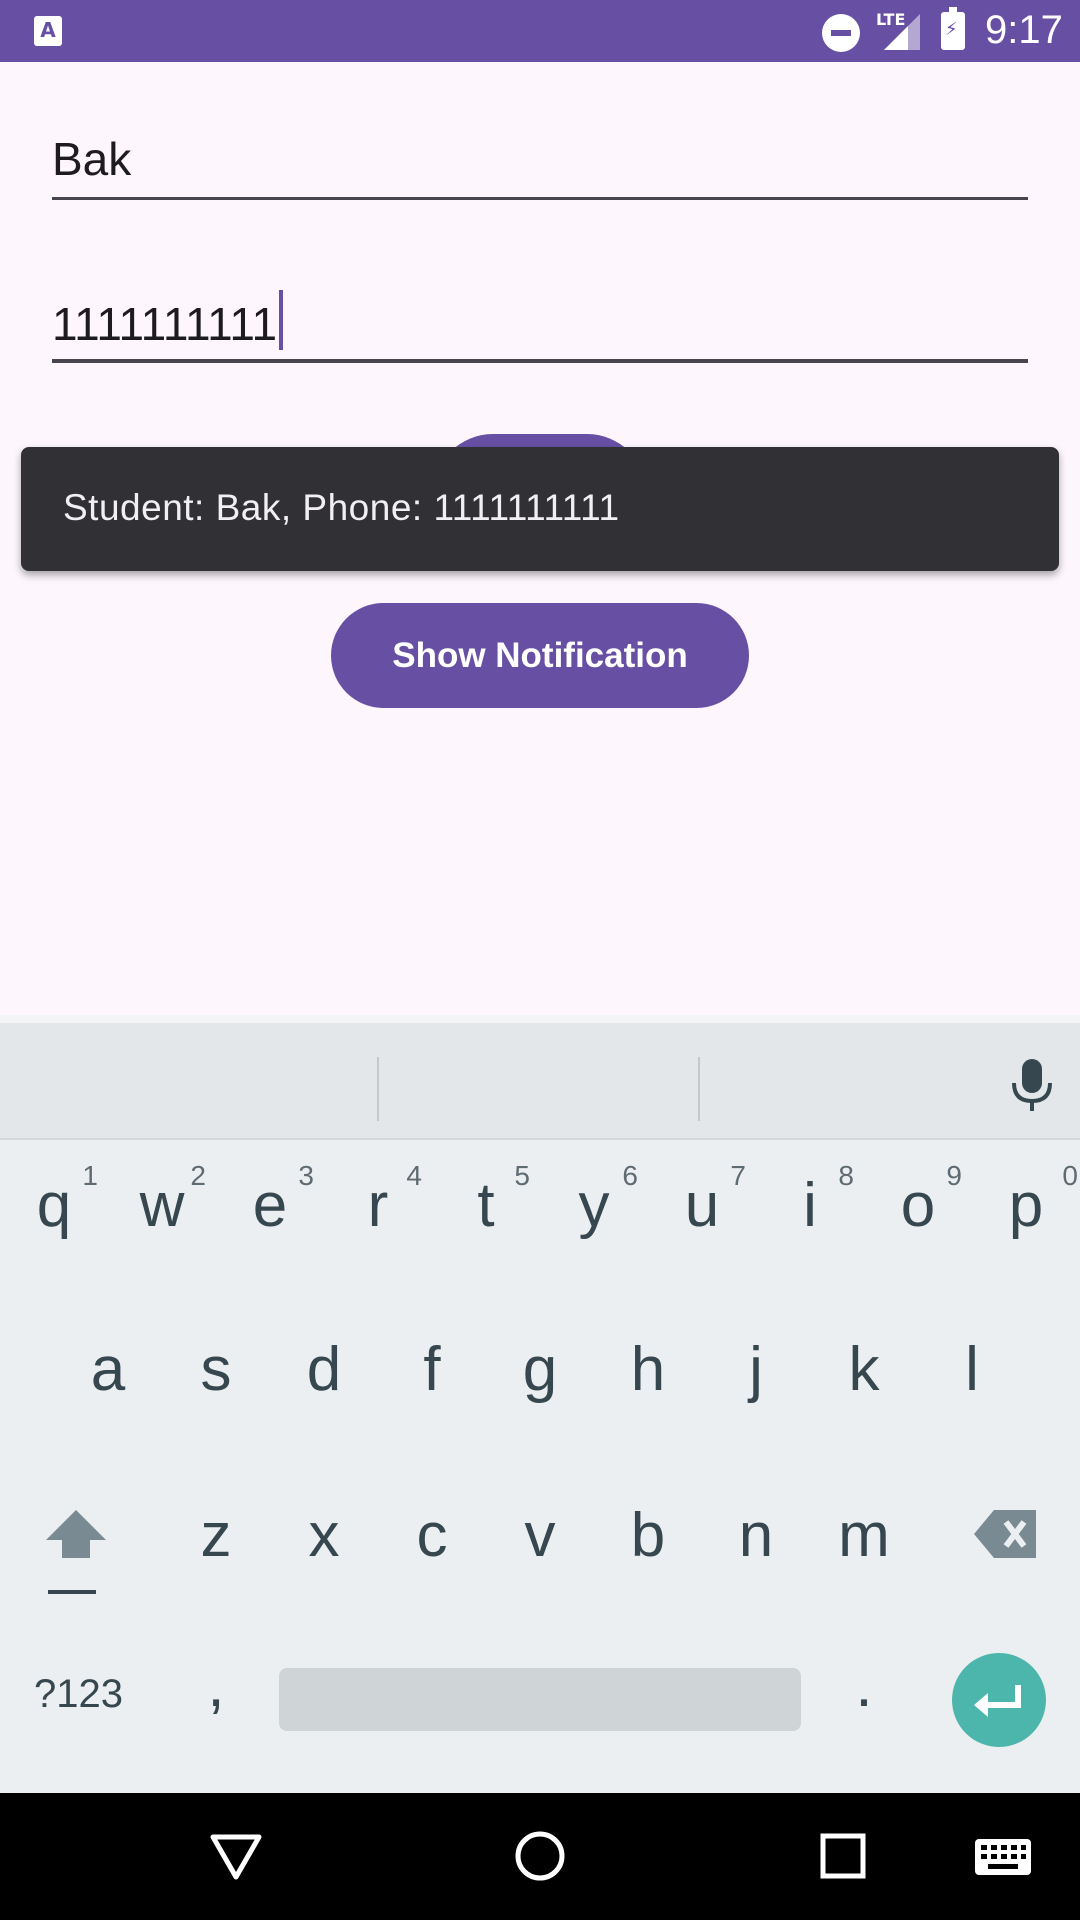 The image size is (1080, 1920). Describe the element at coordinates (1003, 1856) in the screenshot. I see `keyboard-switch-icon` at that location.